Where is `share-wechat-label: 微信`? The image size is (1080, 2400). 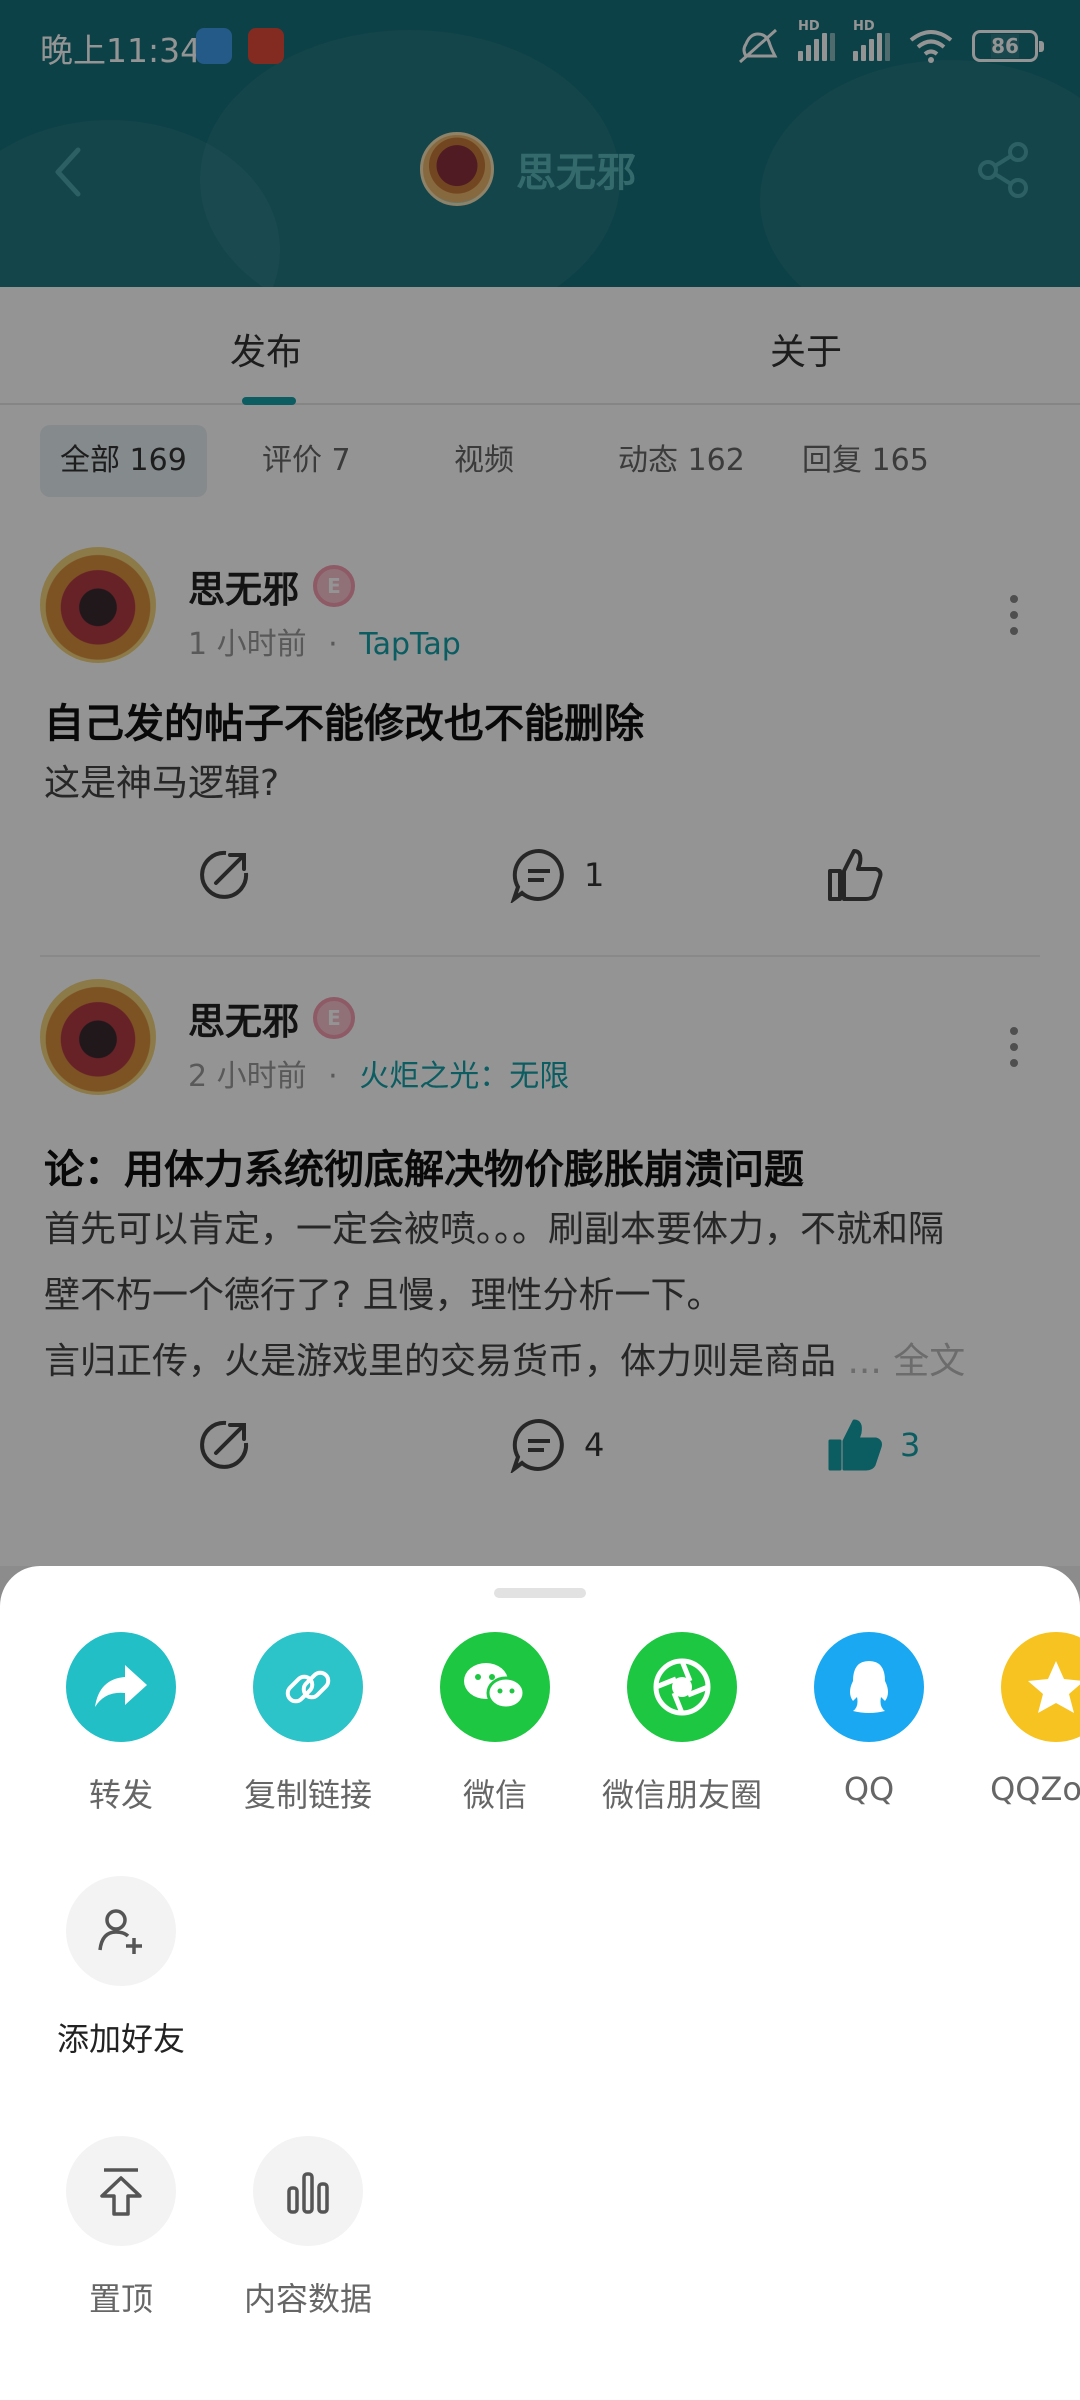 share-wechat-label: 微信 is located at coordinates (494, 1795).